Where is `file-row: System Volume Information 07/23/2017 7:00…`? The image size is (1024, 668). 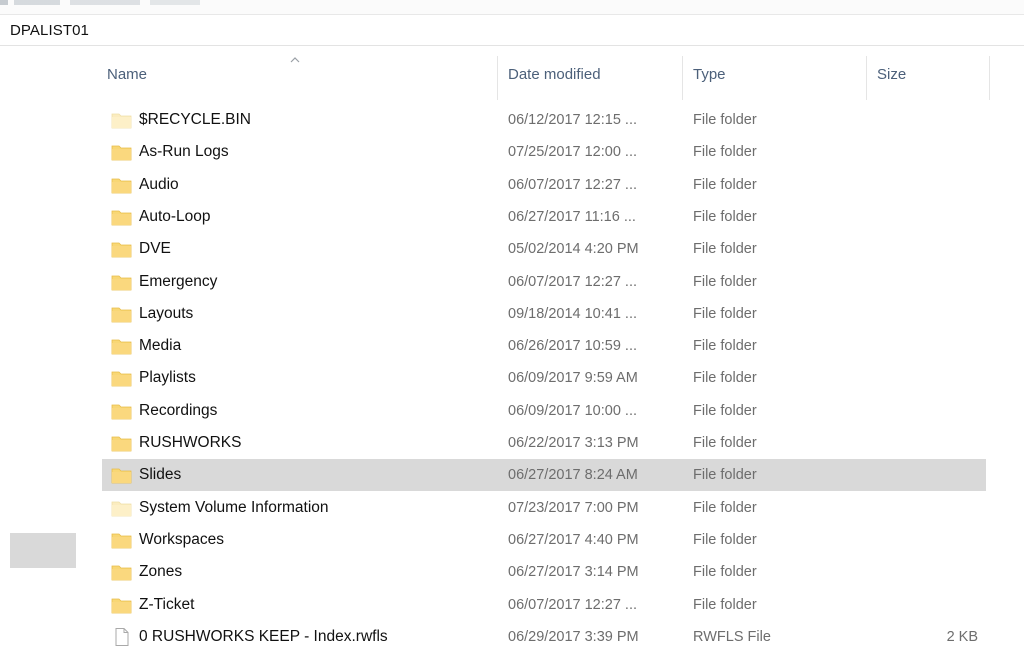
file-row: System Volume Information 07/23/2017 7:00… is located at coordinates (544, 508).